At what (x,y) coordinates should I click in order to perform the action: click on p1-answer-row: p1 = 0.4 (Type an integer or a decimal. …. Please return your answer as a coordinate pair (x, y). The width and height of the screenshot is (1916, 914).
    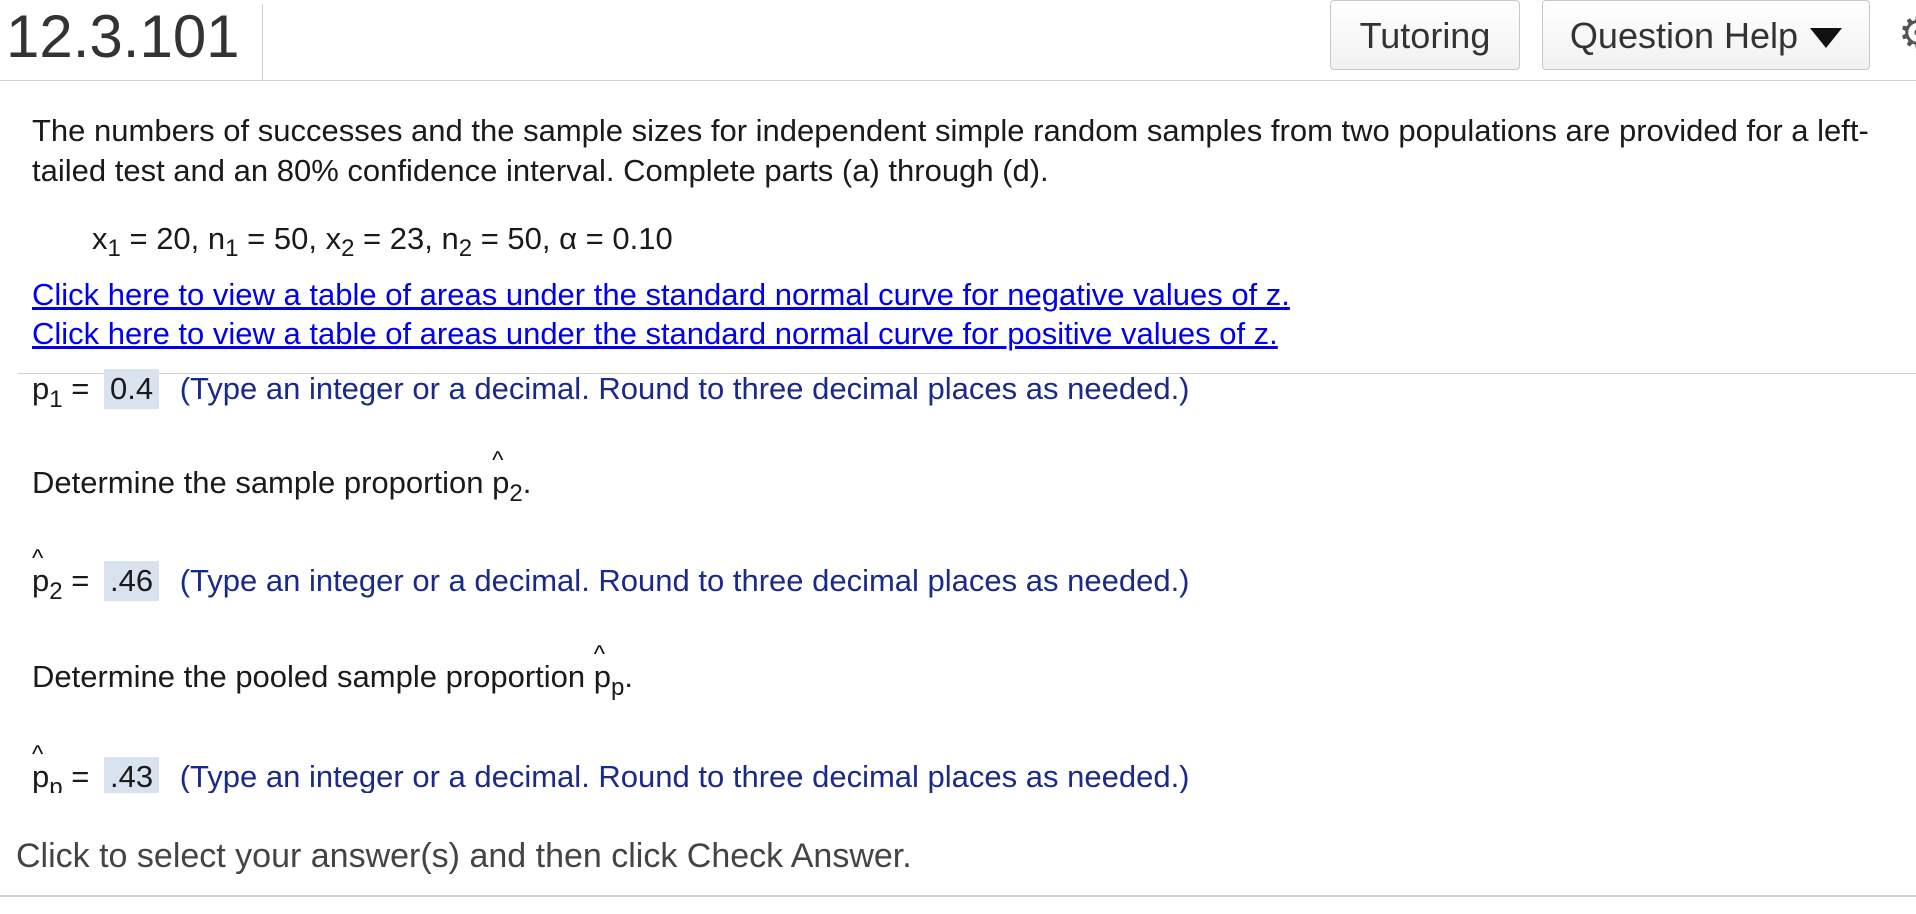
    Looking at the image, I should click on (611, 391).